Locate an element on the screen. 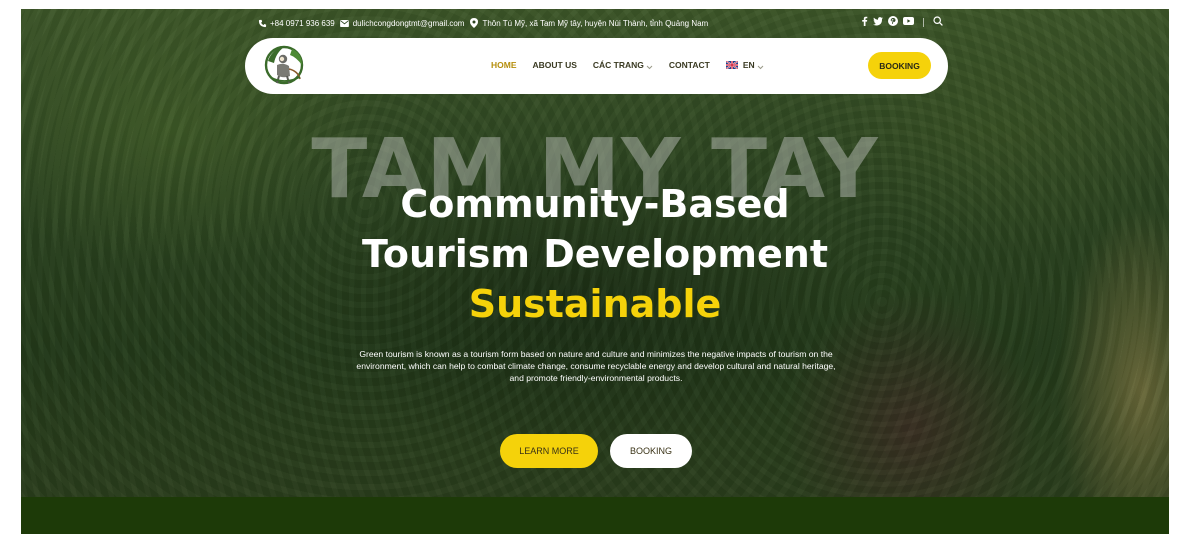 Image resolution: width=1180 pixels, height=534 pixels. nav-item-contact: CONTACT is located at coordinates (689, 65).